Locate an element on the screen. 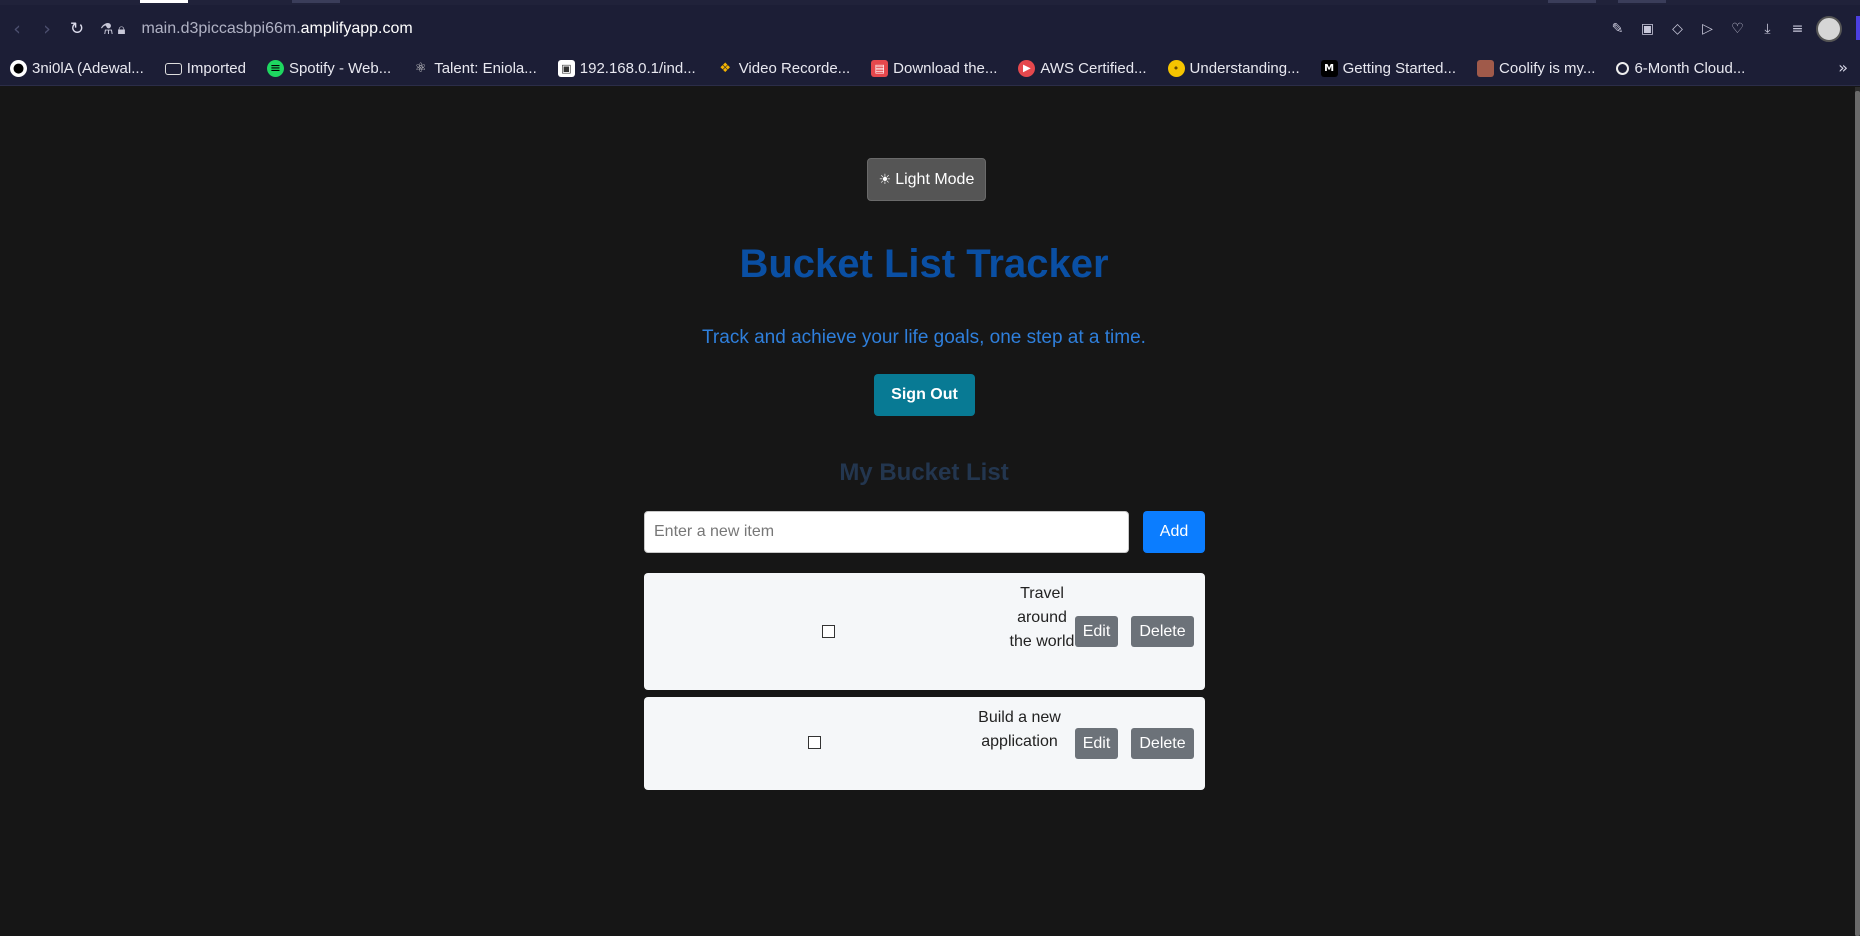  forward-icon: › is located at coordinates (47, 29).